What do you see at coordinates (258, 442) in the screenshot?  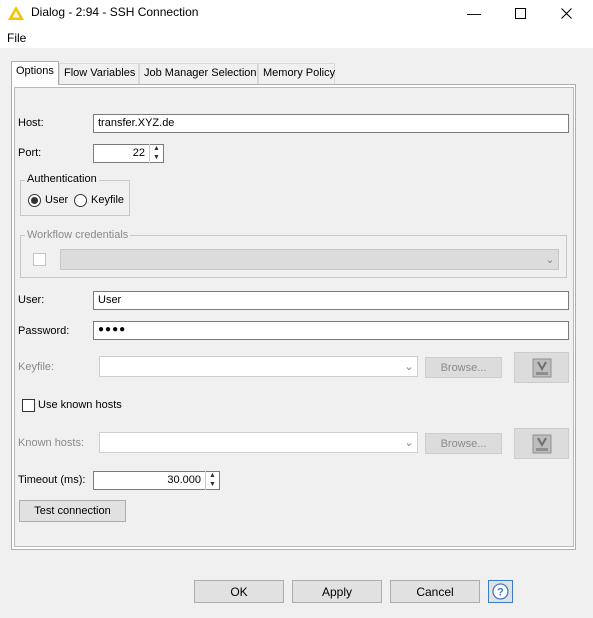 I see `known-hosts-select: ⌄` at bounding box center [258, 442].